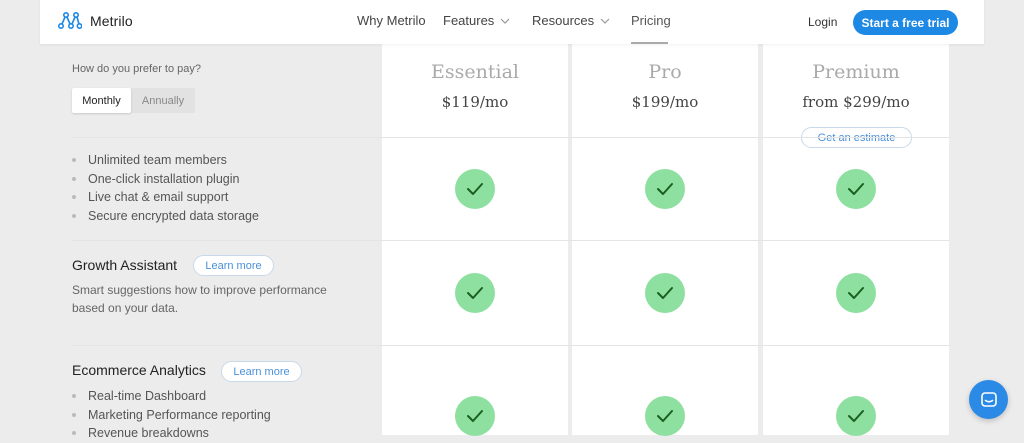 The height and width of the screenshot is (443, 1024). Describe the element at coordinates (165, 160) in the screenshot. I see `list-item: Unlimited team members` at that location.